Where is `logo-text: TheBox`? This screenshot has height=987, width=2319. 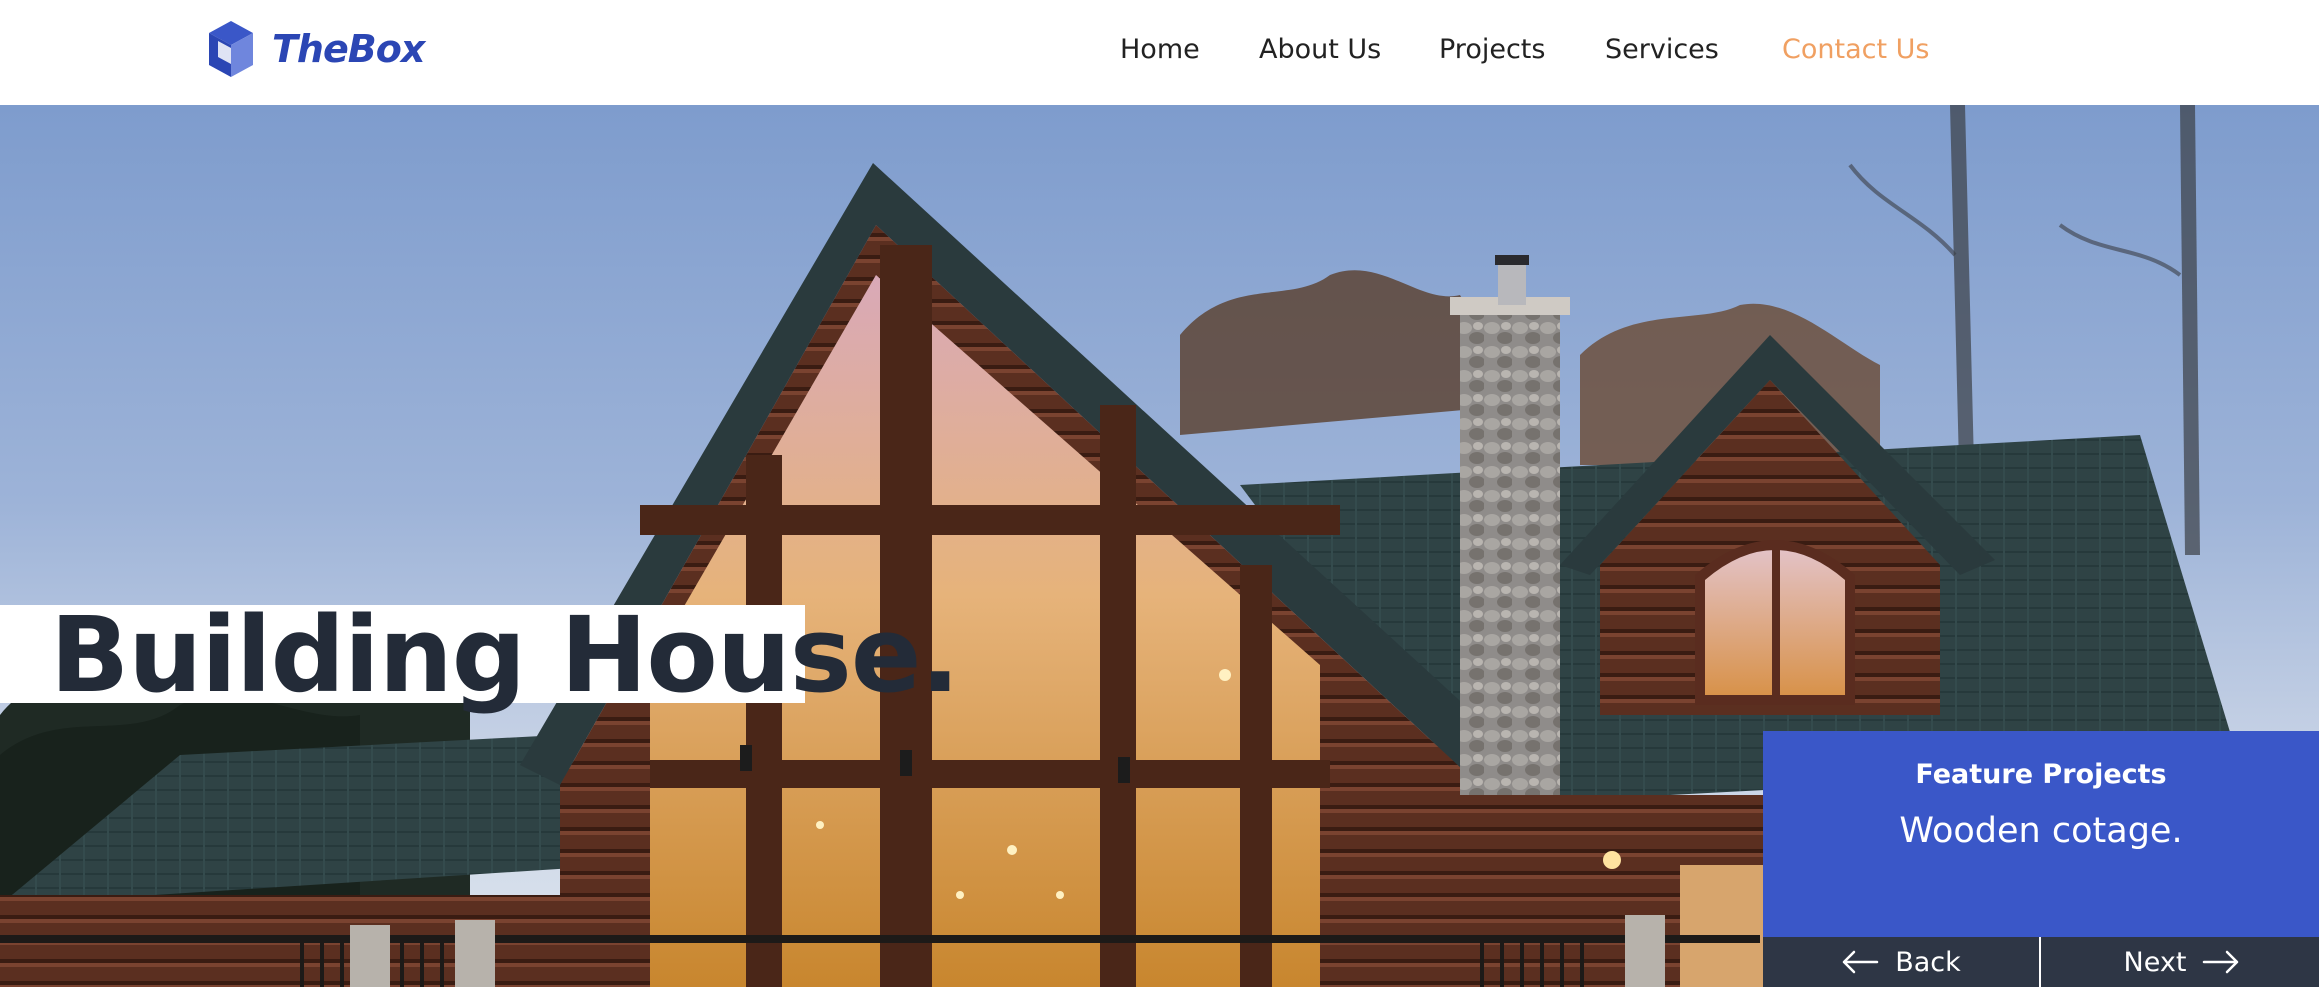 logo-text: TheBox is located at coordinates (348, 49).